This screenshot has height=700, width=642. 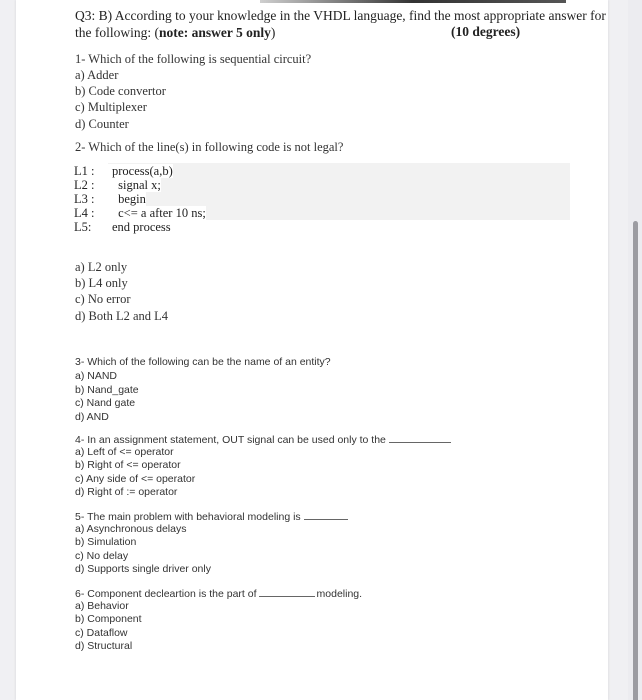 I want to click on question-2-option-b: b) L4 only, so click(x=101, y=283).